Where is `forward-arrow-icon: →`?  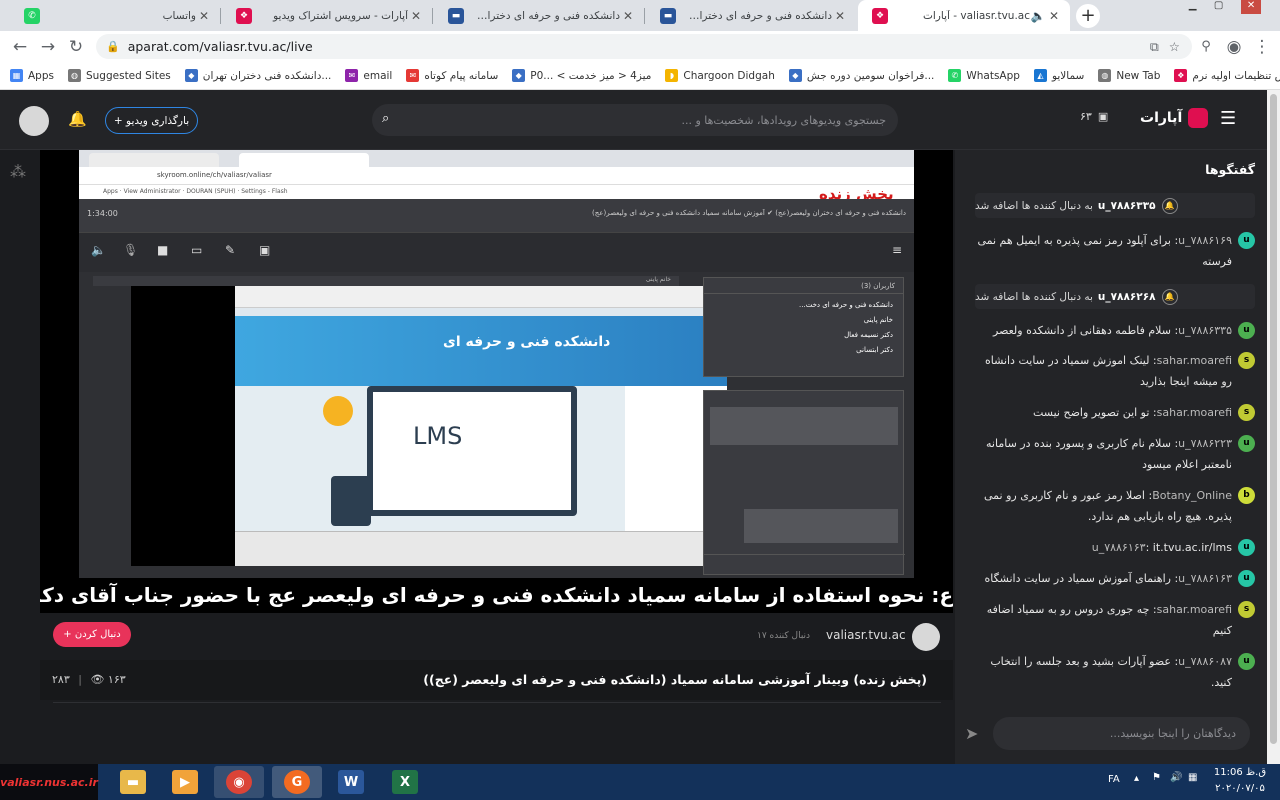
forward-arrow-icon: → is located at coordinates (48, 46).